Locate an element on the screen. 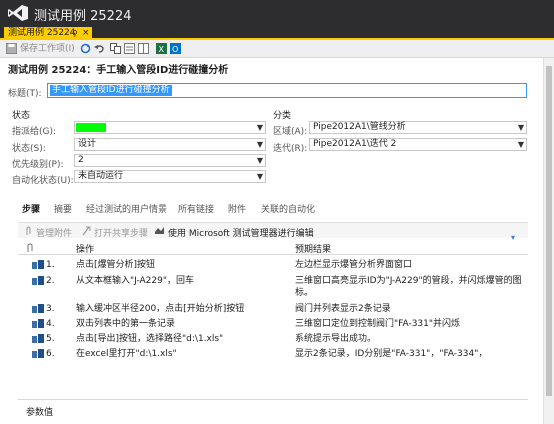  priority-value: 2 is located at coordinates (81, 160).